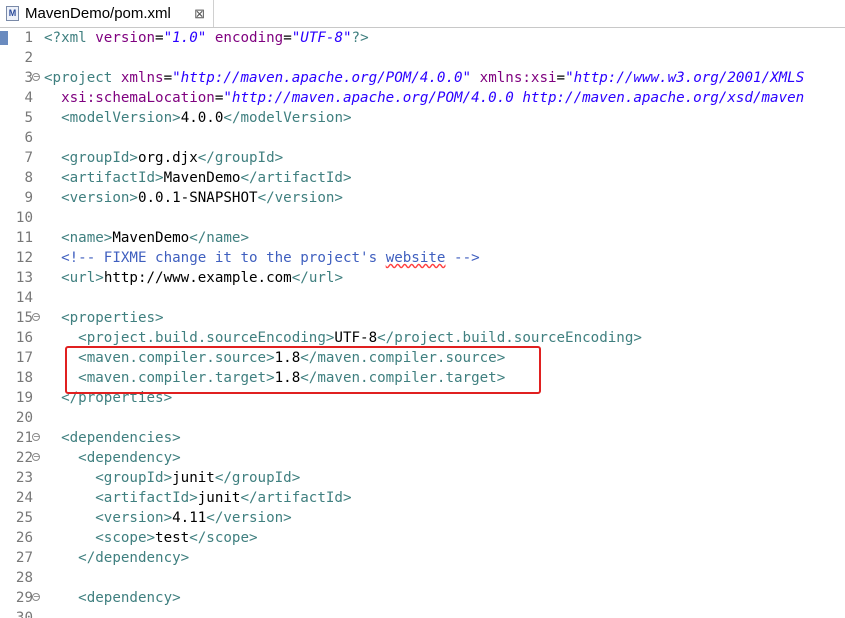  Describe the element at coordinates (202, 198) in the screenshot. I see `code-text: <version>0.0.1-SNAPSHOT</version>` at that location.